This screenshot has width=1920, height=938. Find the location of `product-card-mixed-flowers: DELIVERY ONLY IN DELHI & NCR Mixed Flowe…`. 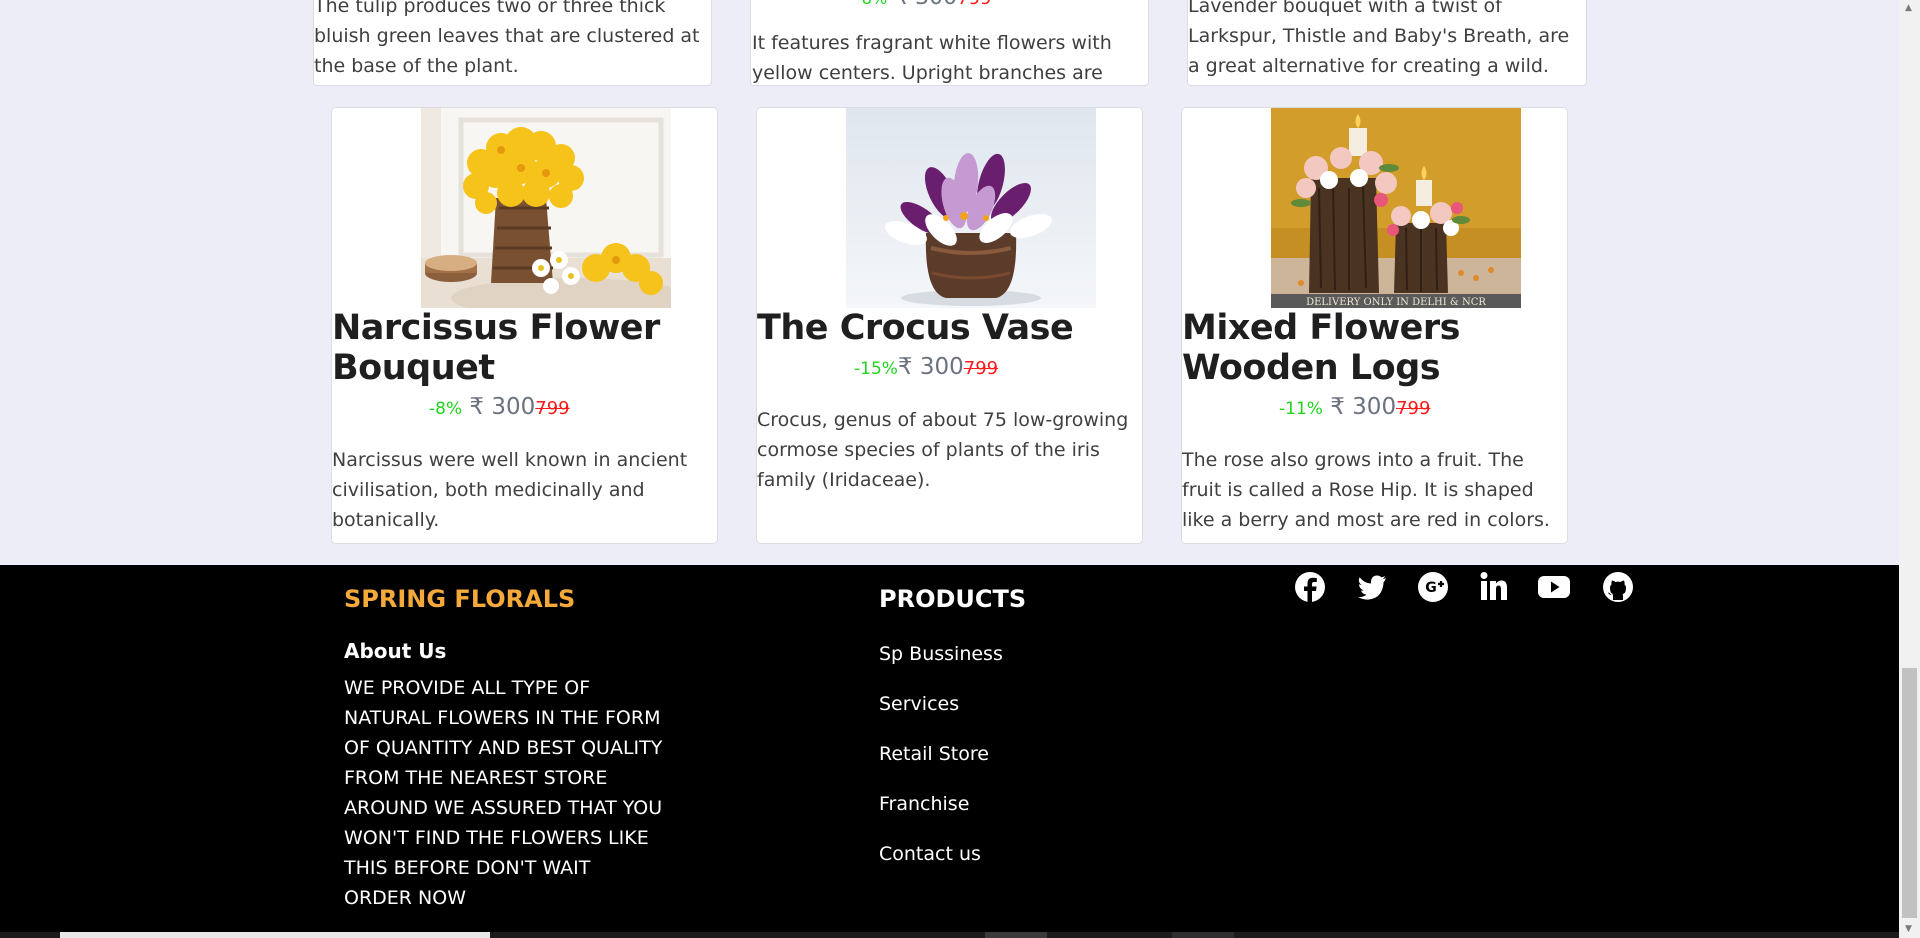

product-card-mixed-flowers: DELIVERY ONLY IN DELHI & NCR Mixed Flowe… is located at coordinates (1374, 325).